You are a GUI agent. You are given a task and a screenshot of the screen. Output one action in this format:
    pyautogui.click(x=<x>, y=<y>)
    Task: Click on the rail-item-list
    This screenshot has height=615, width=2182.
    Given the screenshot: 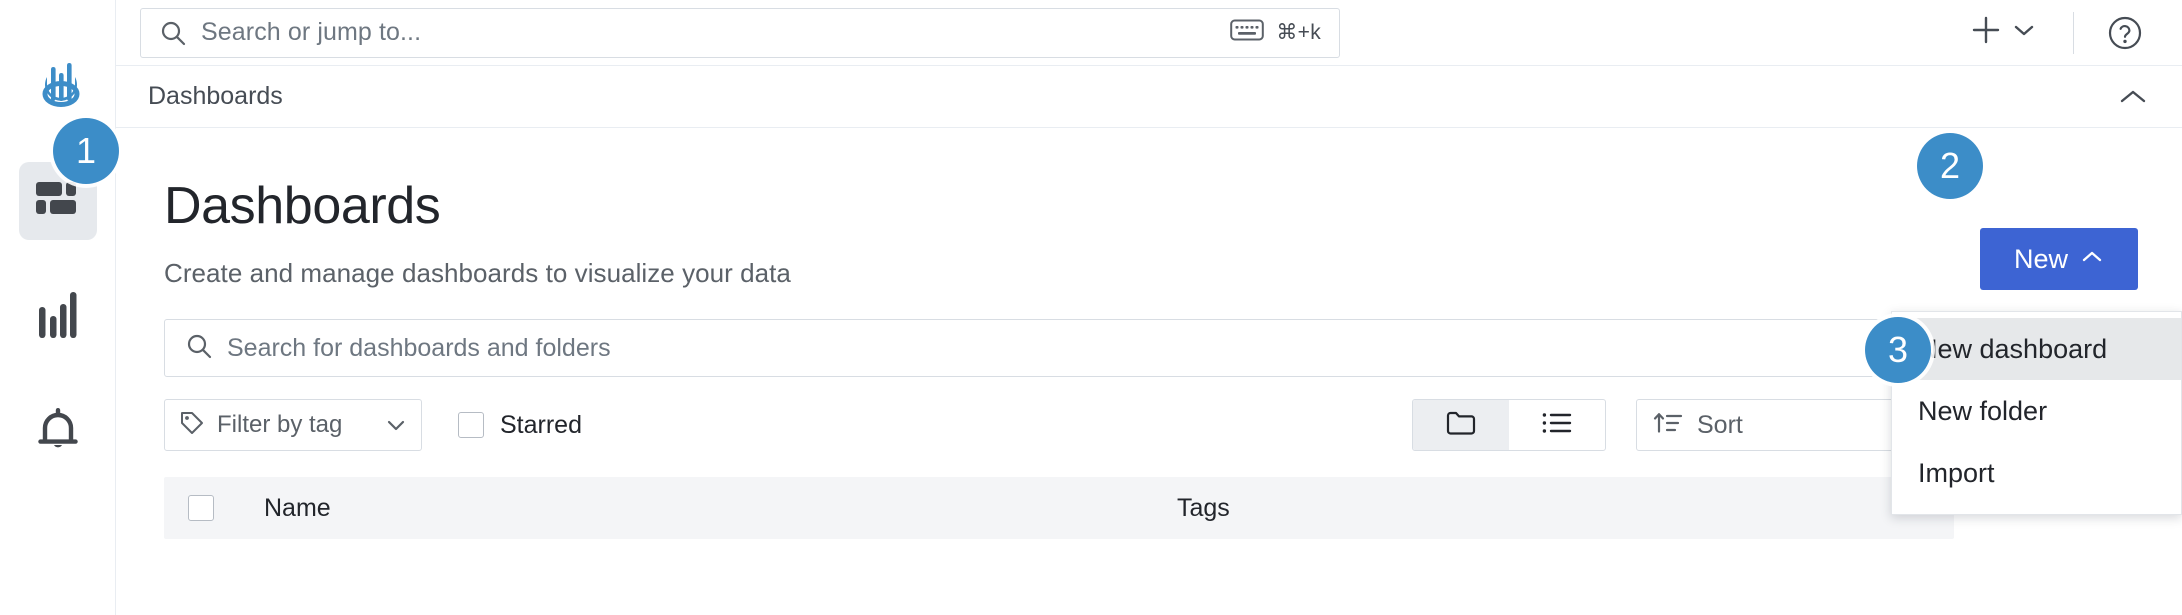 What is the action you would take?
    pyautogui.click(x=57, y=317)
    